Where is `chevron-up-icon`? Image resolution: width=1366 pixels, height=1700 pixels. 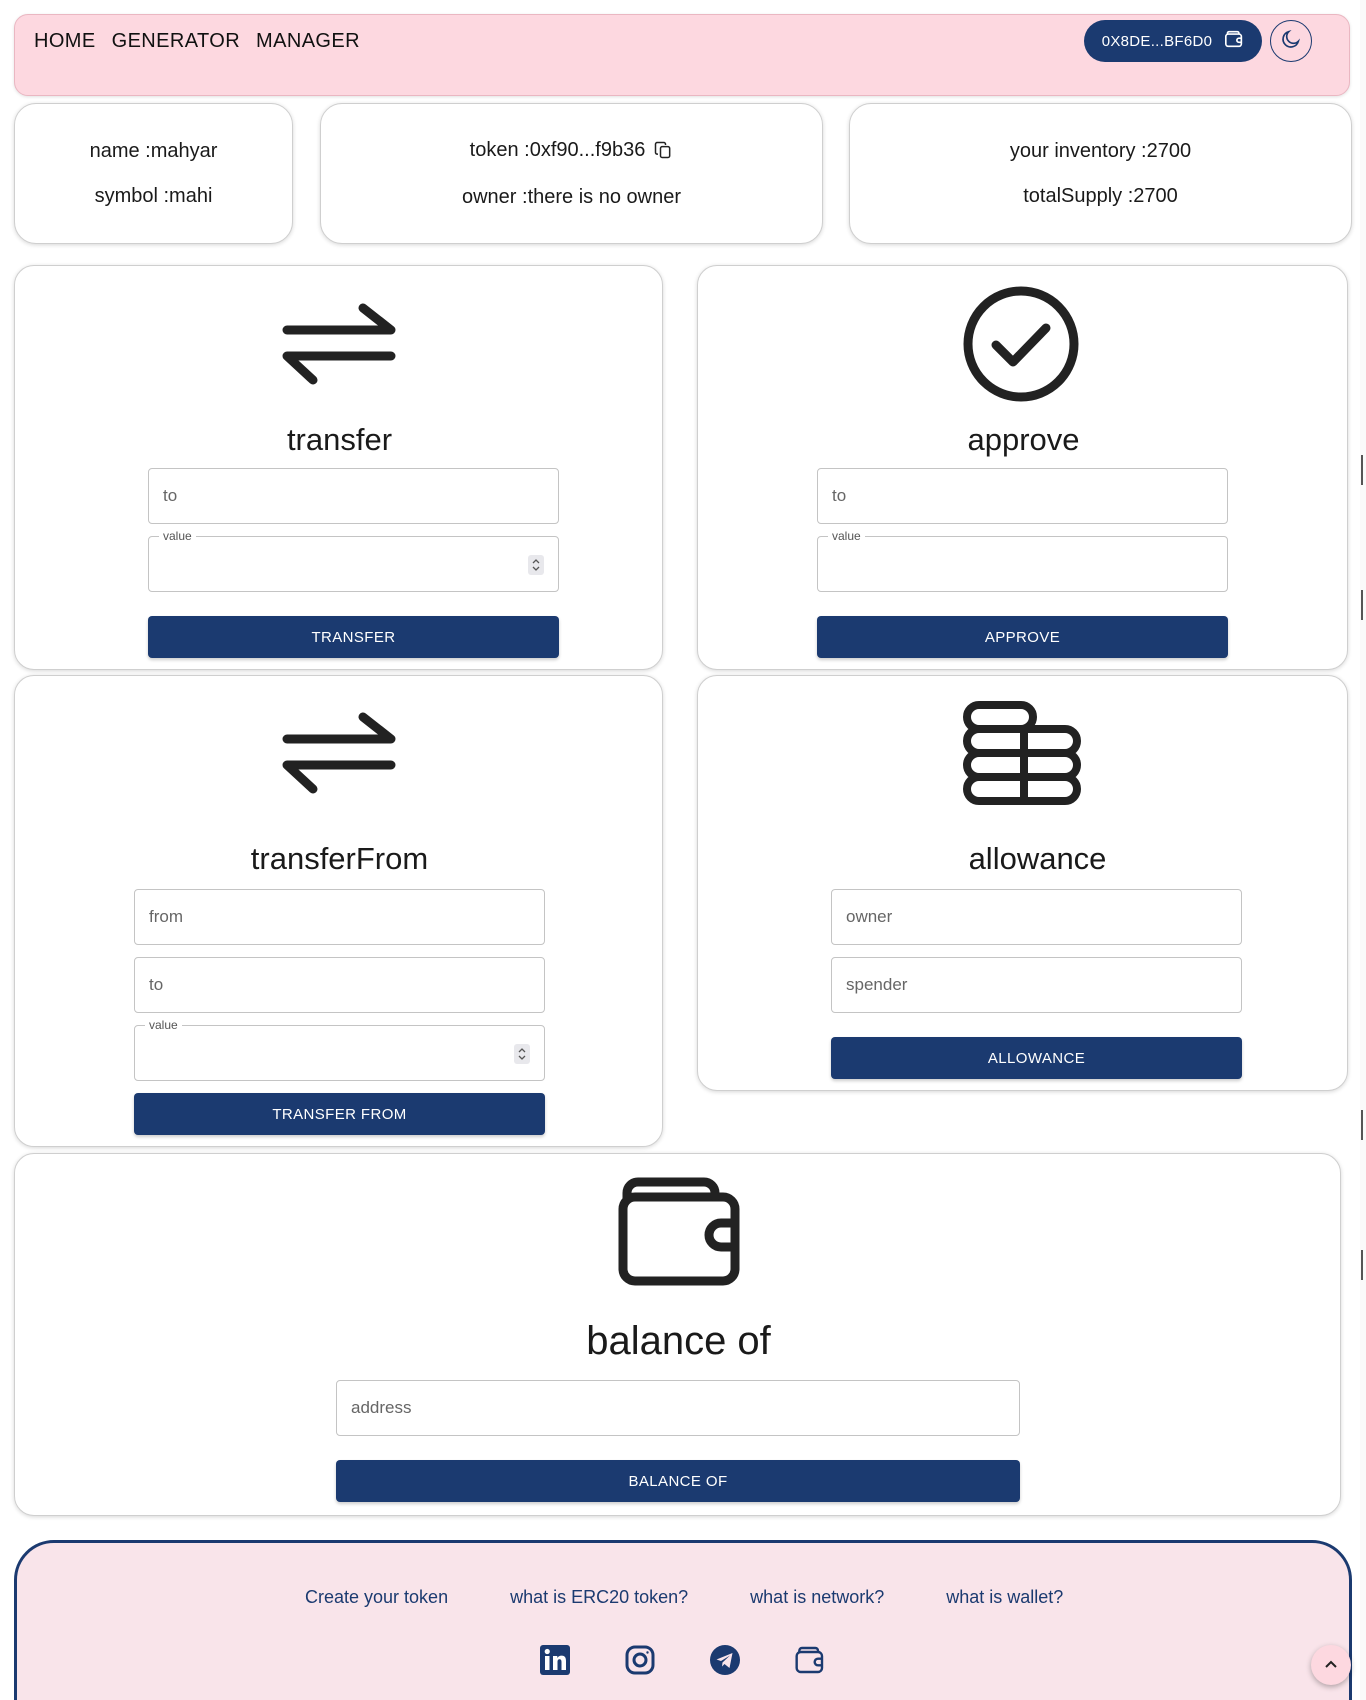
chevron-up-icon is located at coordinates (1331, 1665).